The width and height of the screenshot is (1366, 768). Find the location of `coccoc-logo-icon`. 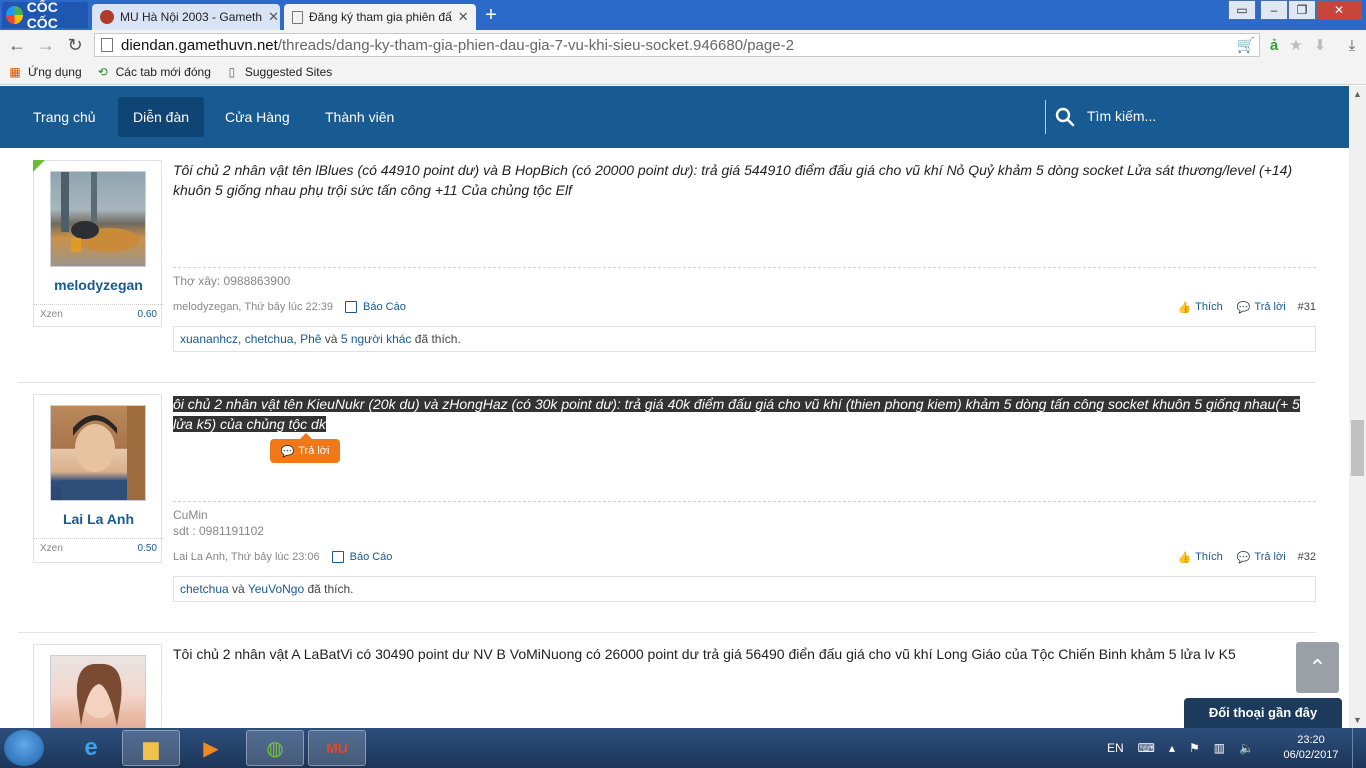

coccoc-logo-icon is located at coordinates (14, 15).